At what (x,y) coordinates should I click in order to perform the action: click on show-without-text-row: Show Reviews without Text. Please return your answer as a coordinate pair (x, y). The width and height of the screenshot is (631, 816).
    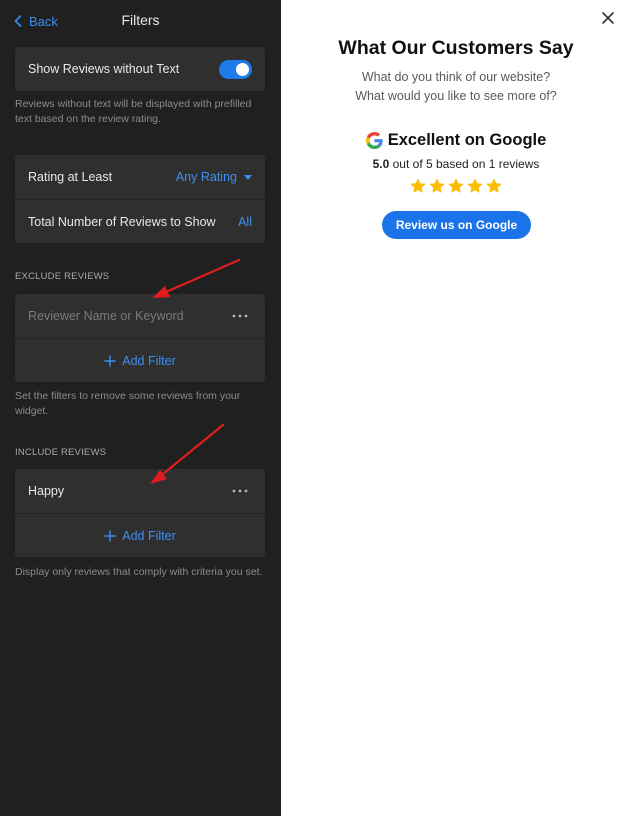
    Looking at the image, I should click on (140, 69).